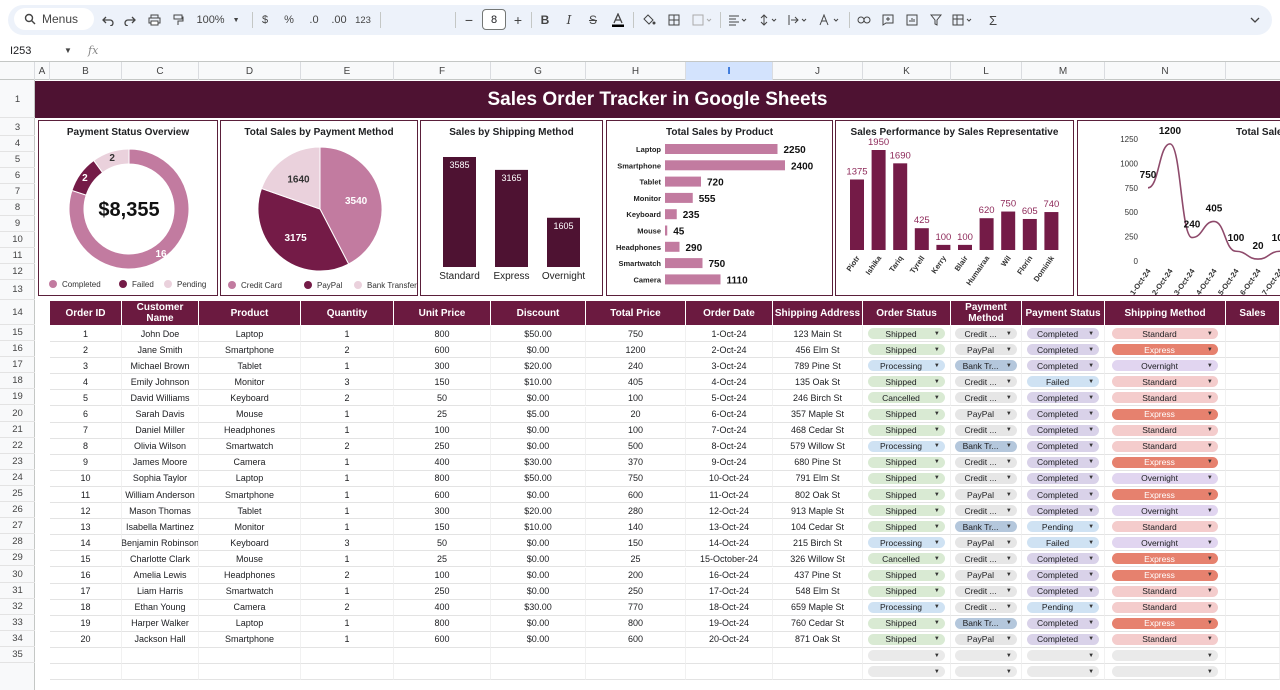 Image resolution: width=1280 pixels, height=690 pixels. Describe the element at coordinates (921, 239) in the screenshot. I see `bar-tyrell` at that location.